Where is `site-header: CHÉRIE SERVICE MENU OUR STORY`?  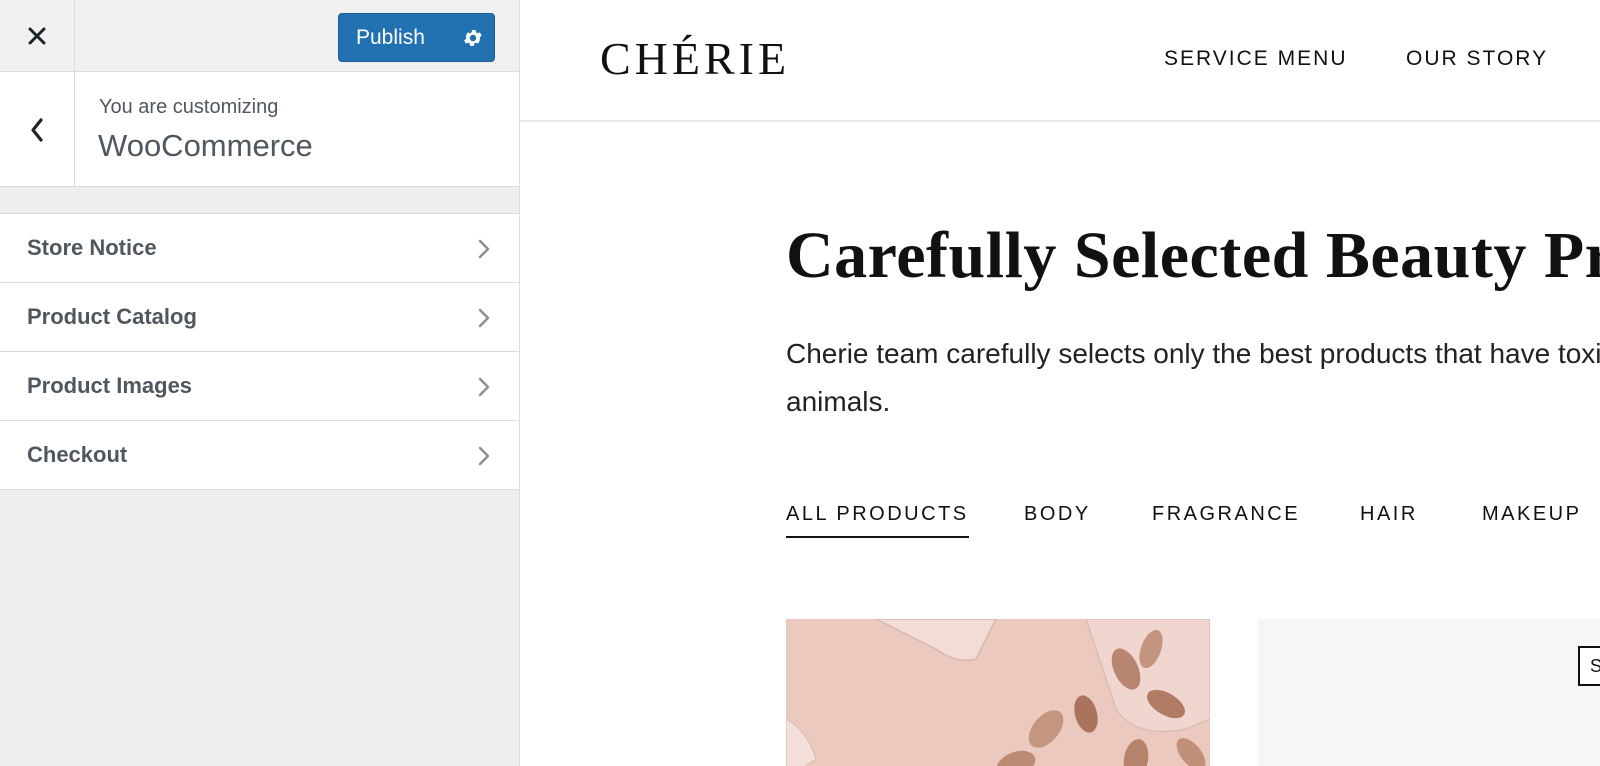
site-header: CHÉRIE SERVICE MENU OUR STORY is located at coordinates (1060, 61).